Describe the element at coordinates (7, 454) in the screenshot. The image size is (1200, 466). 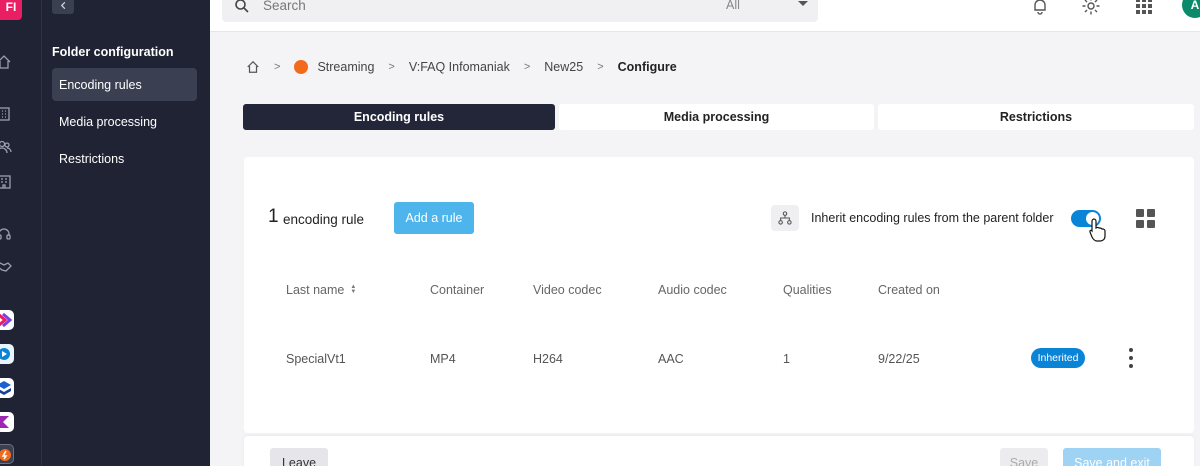
I see `app-streaming` at that location.